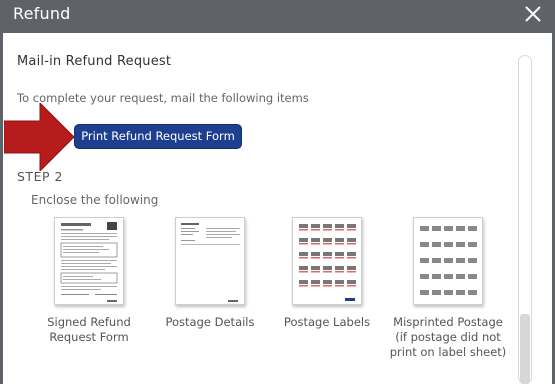 The height and width of the screenshot is (384, 555). Describe the element at coordinates (40, 176) in the screenshot. I see `step-label: STEP 2` at that location.